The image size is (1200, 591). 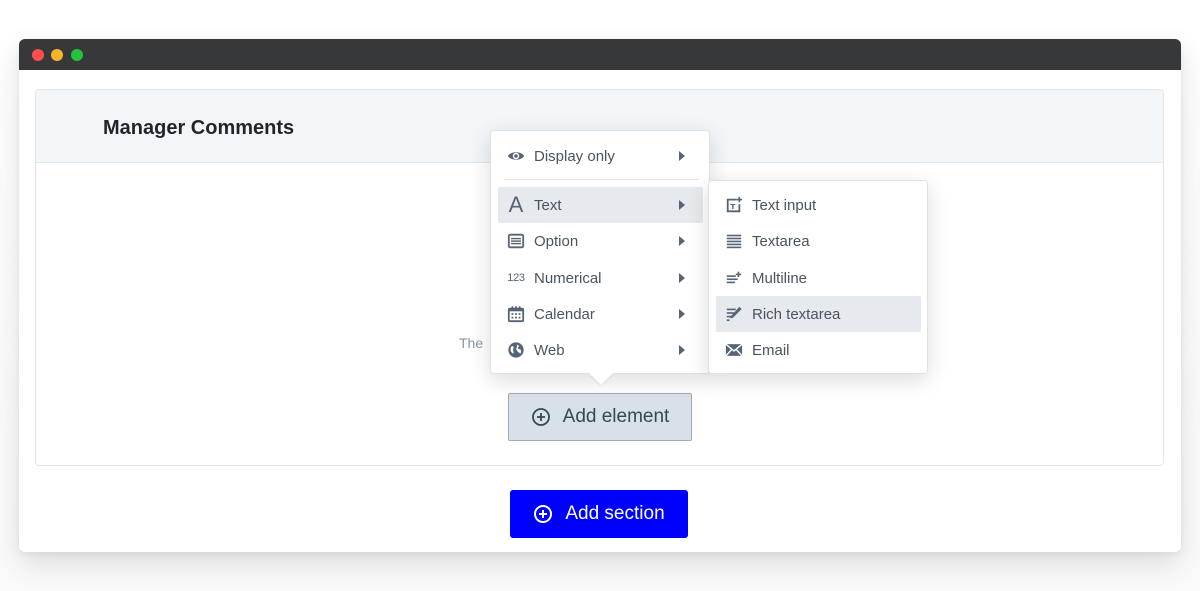 What do you see at coordinates (199, 128) in the screenshot?
I see `section-title: Manager Comments` at bounding box center [199, 128].